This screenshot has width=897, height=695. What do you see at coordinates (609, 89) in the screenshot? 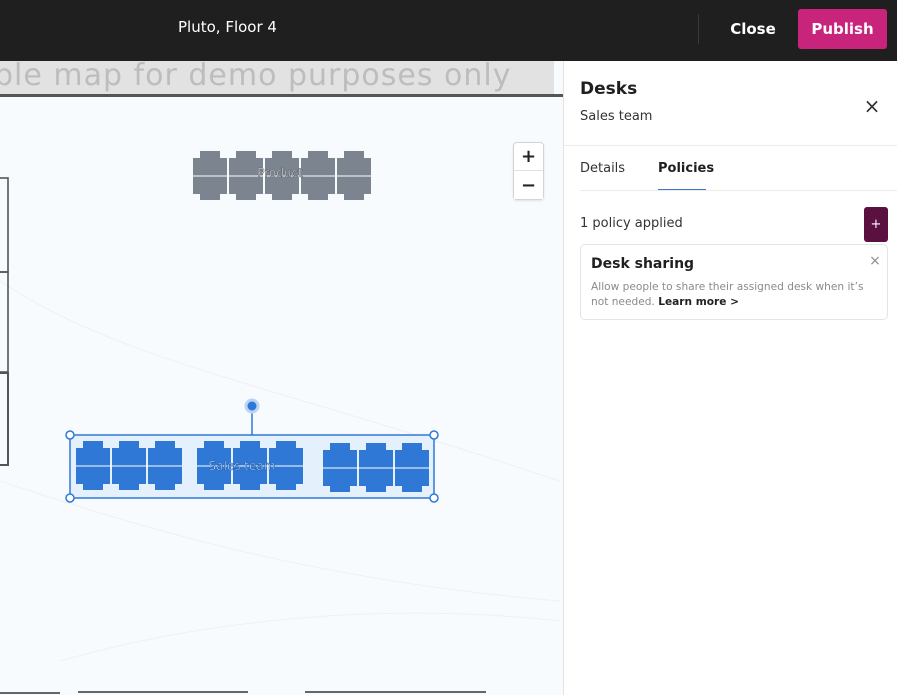
I see `panel-title: Desks` at bounding box center [609, 89].